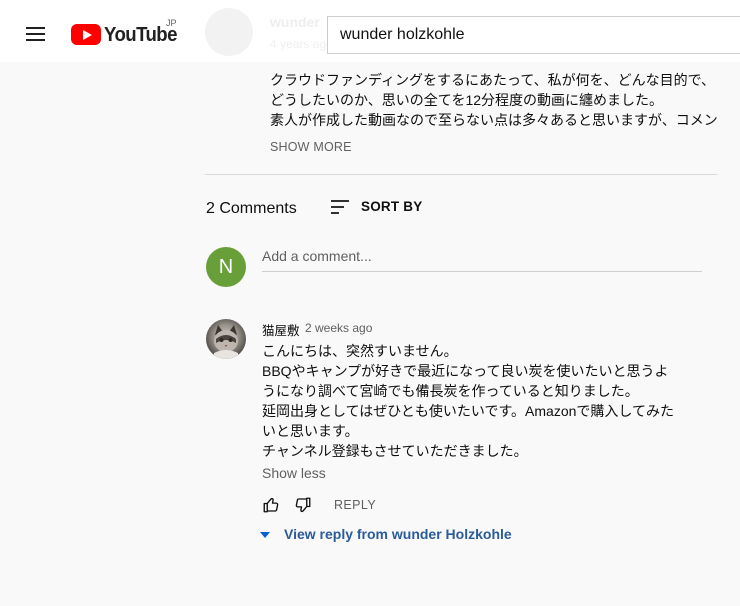 The image size is (740, 606). Describe the element at coordinates (461, 174) in the screenshot. I see `divider` at that location.